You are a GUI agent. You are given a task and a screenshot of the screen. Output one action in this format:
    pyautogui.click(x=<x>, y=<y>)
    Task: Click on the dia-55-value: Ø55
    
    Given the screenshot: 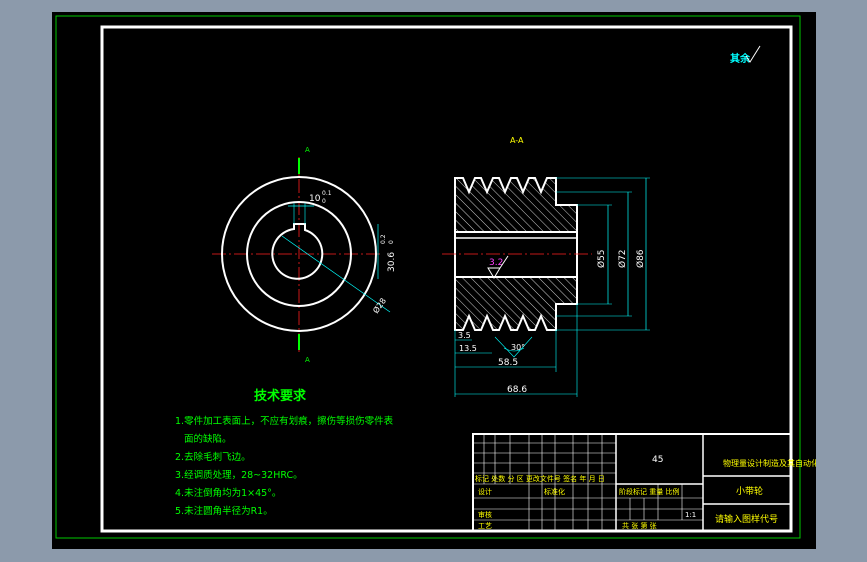 What is the action you would take?
    pyautogui.click(x=601, y=258)
    